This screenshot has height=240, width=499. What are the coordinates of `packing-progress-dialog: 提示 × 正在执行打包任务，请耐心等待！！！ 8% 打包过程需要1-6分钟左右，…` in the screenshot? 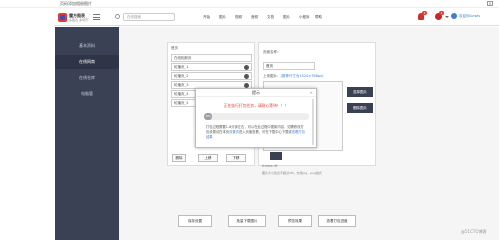 It's located at (256, 118).